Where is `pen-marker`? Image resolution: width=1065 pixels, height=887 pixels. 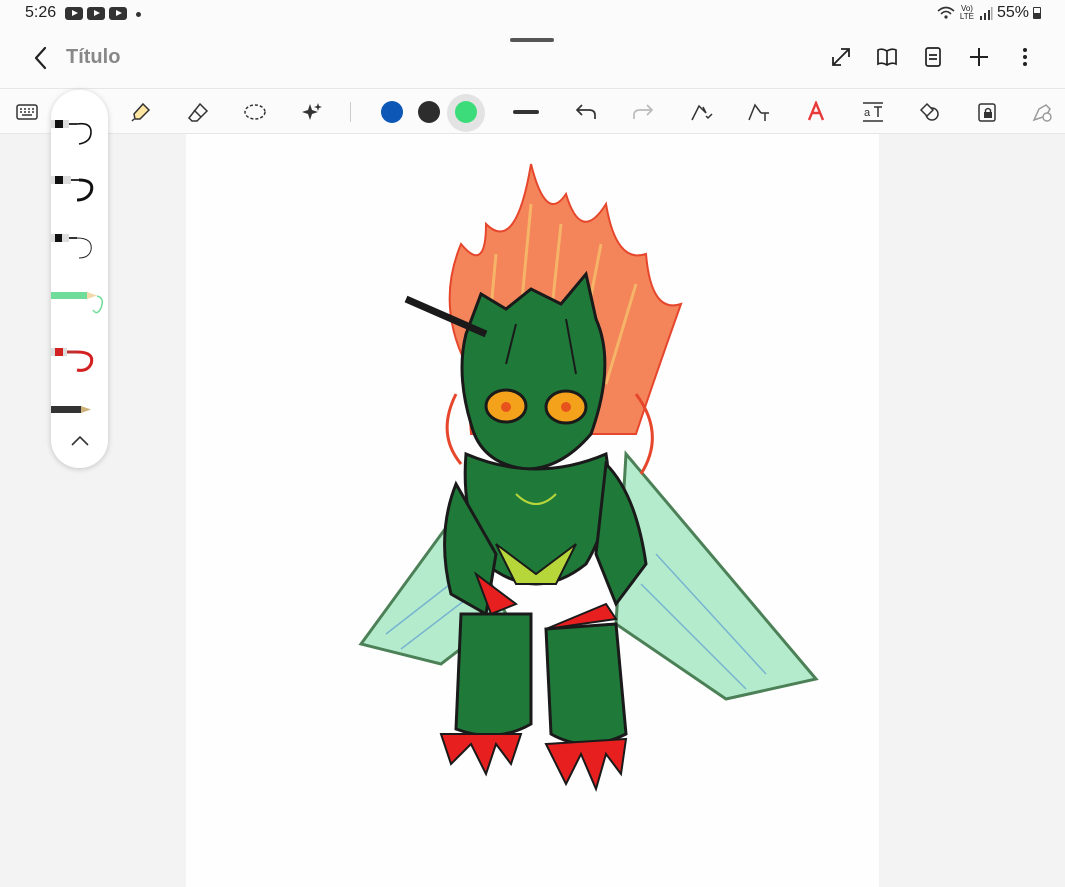
pen-marker is located at coordinates (79, 362).